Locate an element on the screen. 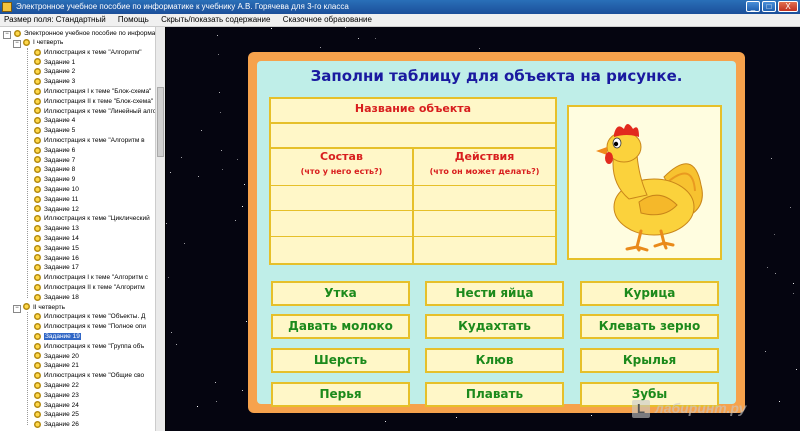 This screenshot has width=800, height=431. tree-item: Задание 15 is located at coordinates (56, 249).